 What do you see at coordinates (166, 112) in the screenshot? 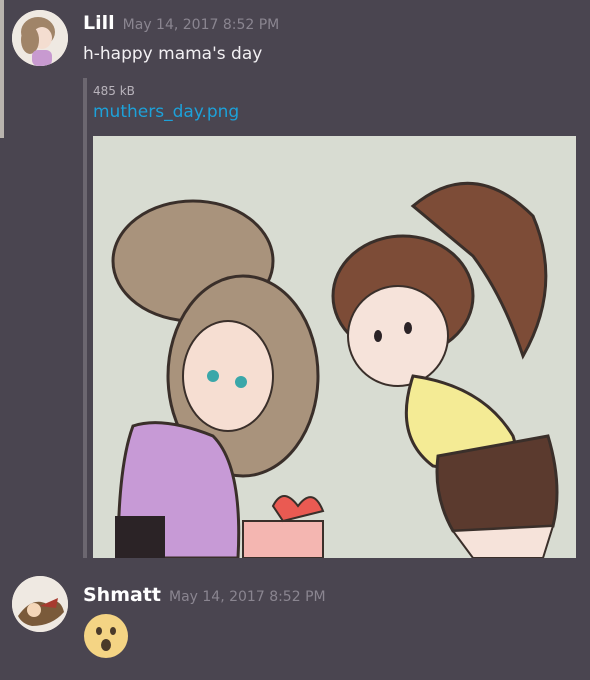
I see `file-link: muthers_day.png` at bounding box center [166, 112].